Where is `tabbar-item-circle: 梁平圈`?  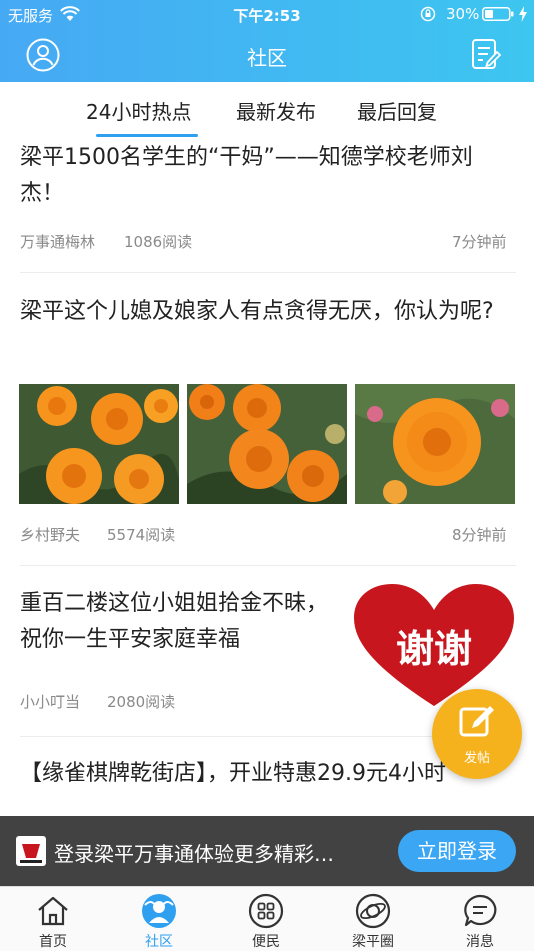
tabbar-item-circle: 梁平圈 is located at coordinates (373, 919).